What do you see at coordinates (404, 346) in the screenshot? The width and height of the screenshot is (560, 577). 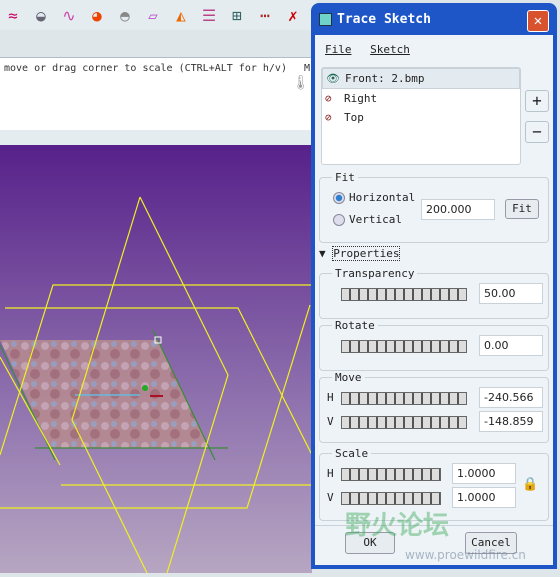 I see `rotate-slider` at bounding box center [404, 346].